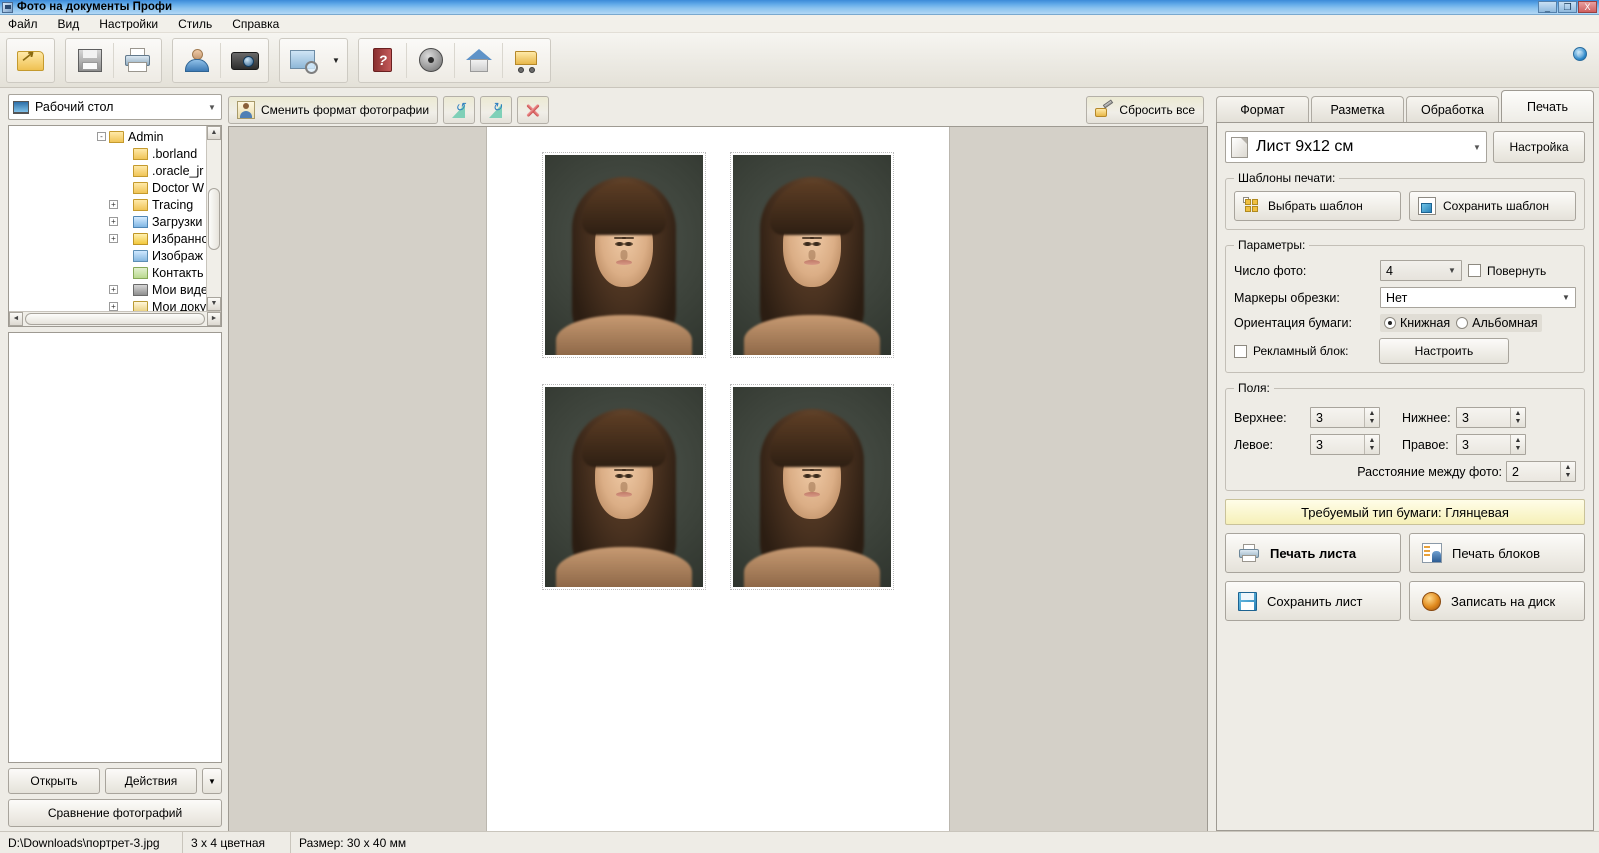 The image size is (1599, 853). I want to click on radio-landscape-icon, so click(1462, 323).